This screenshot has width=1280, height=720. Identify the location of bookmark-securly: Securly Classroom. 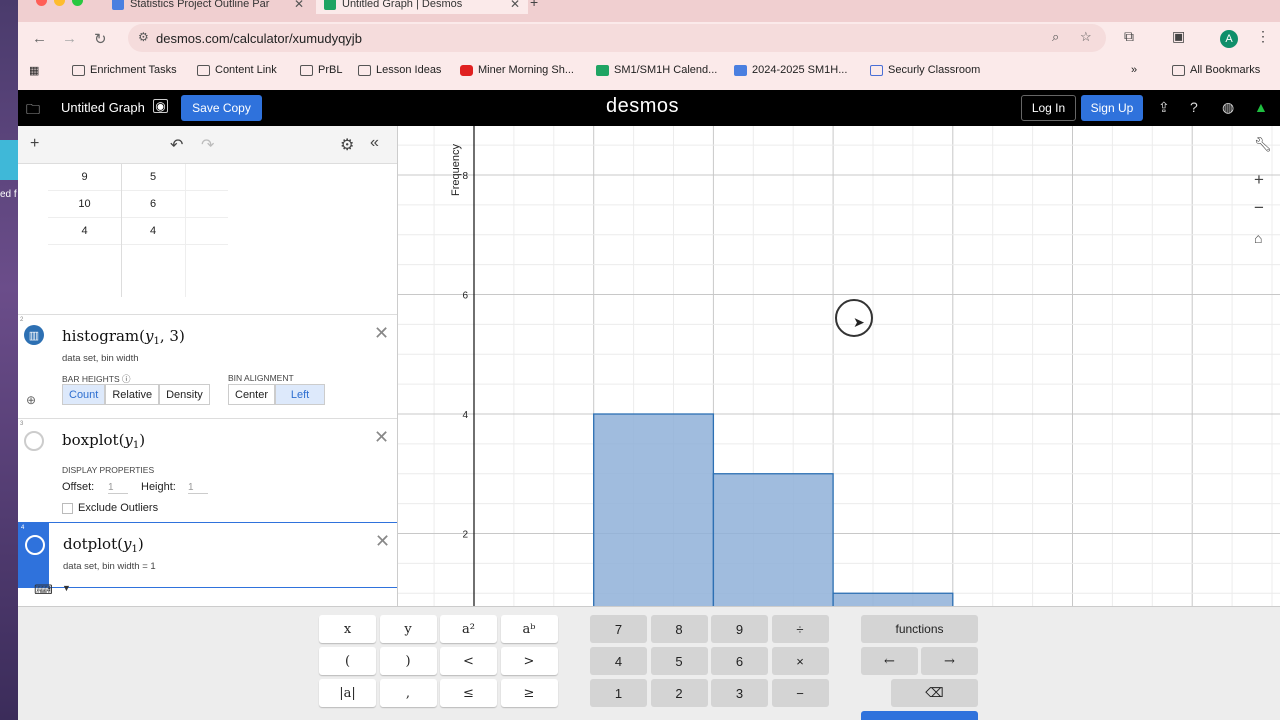
(925, 70).